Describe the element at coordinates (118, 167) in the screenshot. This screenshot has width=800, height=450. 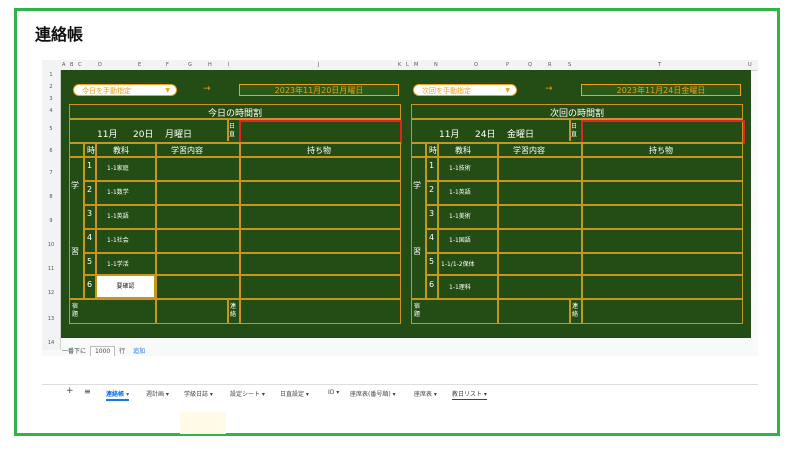
I see `today-period-subject: 1-1家庭` at that location.